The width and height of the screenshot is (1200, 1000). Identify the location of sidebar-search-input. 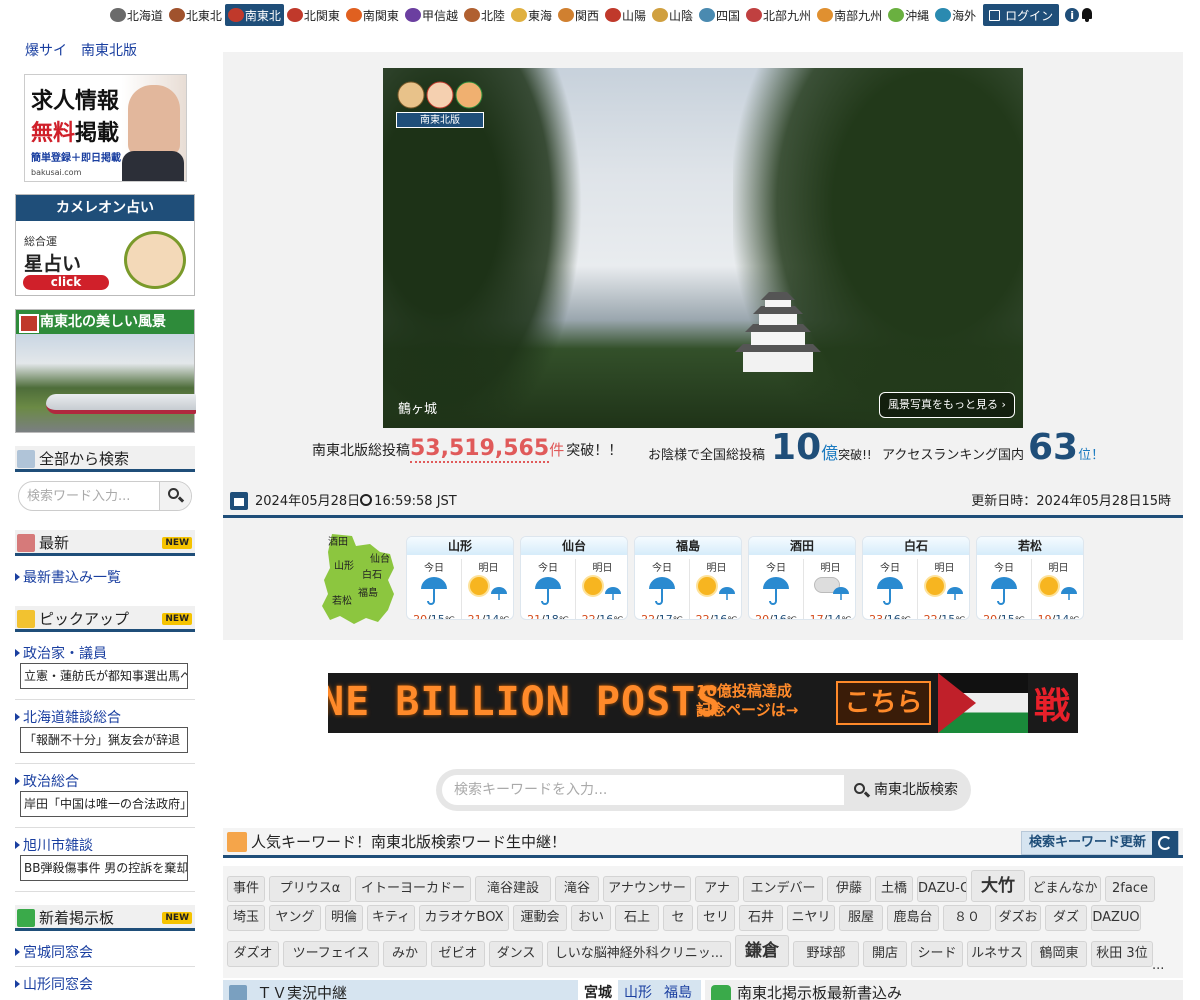
(92, 496).